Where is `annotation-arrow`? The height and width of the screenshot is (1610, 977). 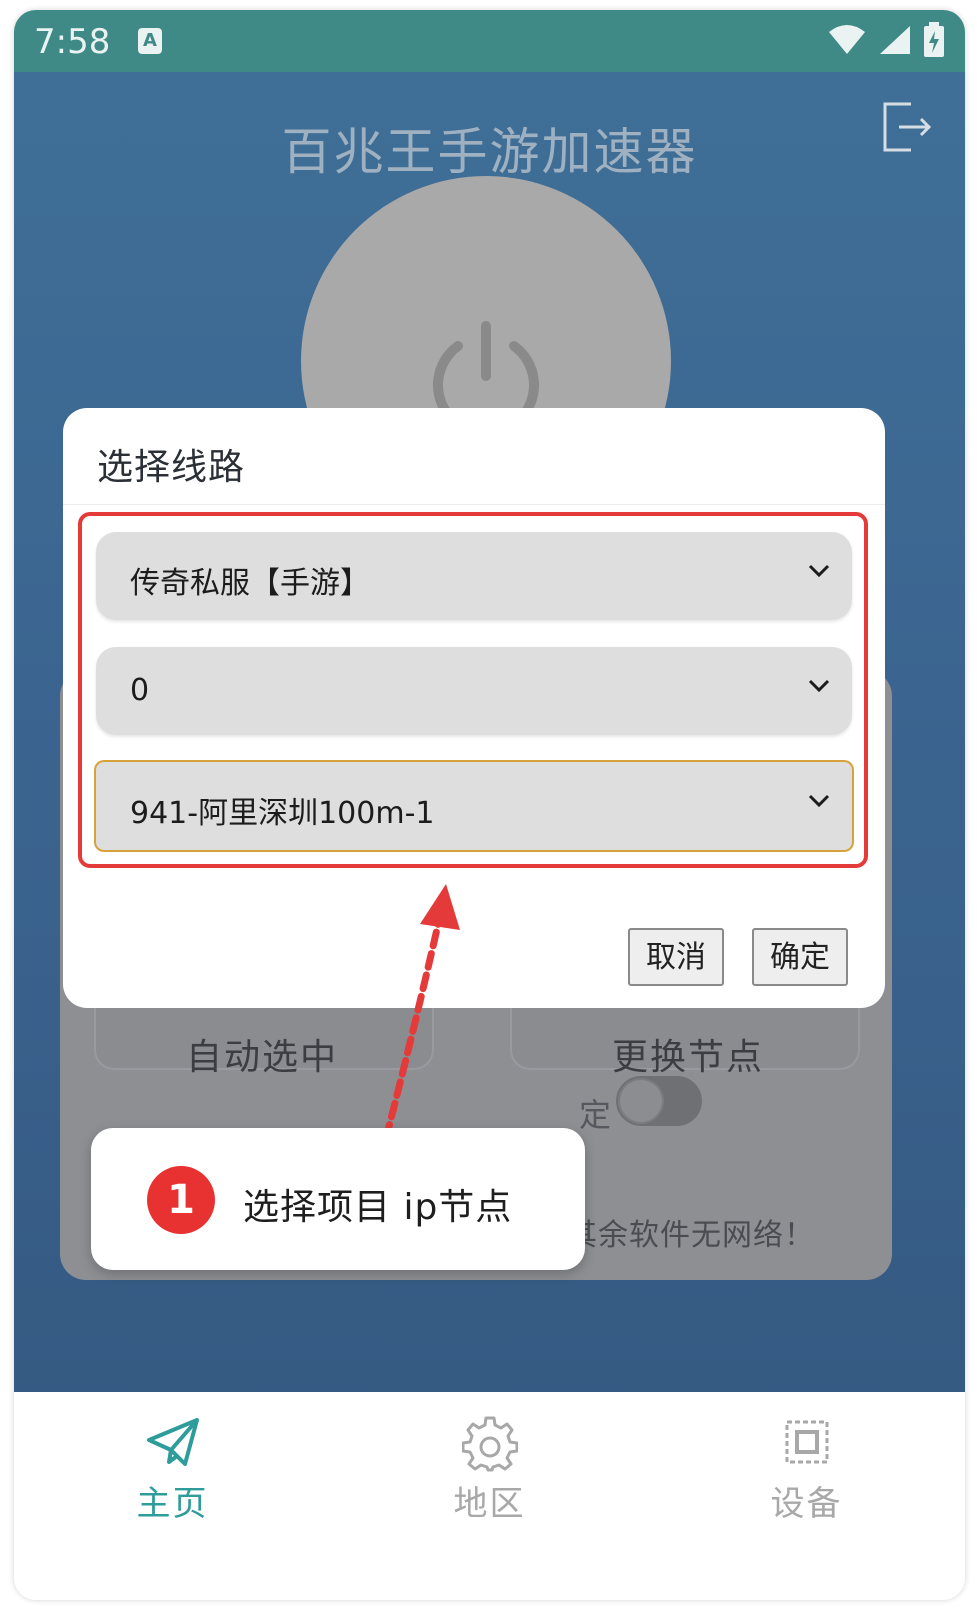 annotation-arrow is located at coordinates (421, 1013).